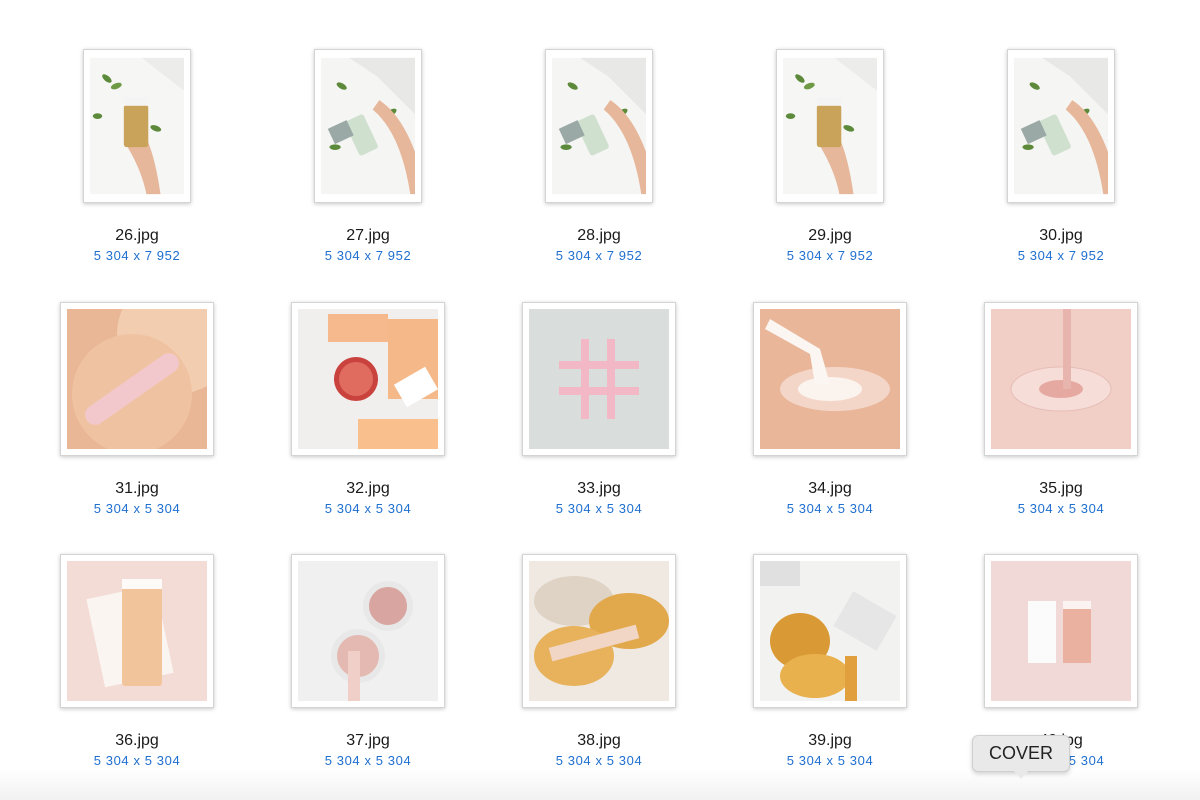 The width and height of the screenshot is (1200, 800). What do you see at coordinates (1021, 774) in the screenshot?
I see `tooltip-pointer` at bounding box center [1021, 774].